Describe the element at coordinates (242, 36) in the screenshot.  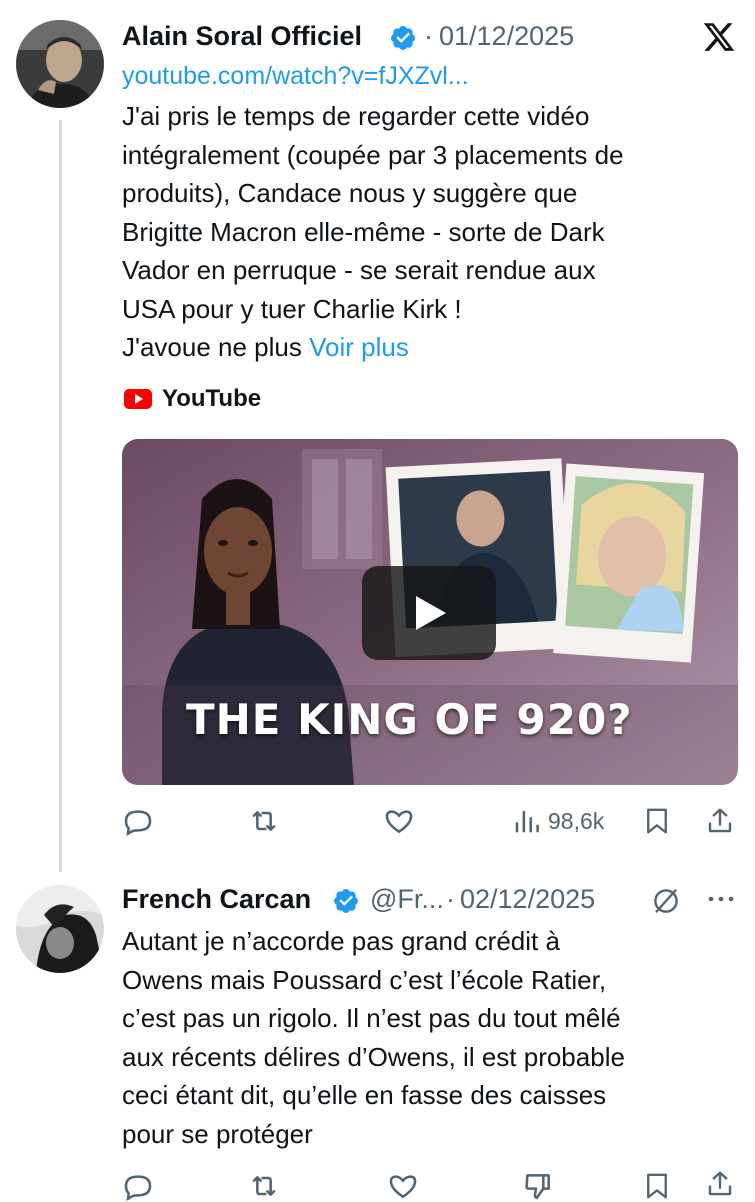
I see `author-name: Alain Soral Officiel` at that location.